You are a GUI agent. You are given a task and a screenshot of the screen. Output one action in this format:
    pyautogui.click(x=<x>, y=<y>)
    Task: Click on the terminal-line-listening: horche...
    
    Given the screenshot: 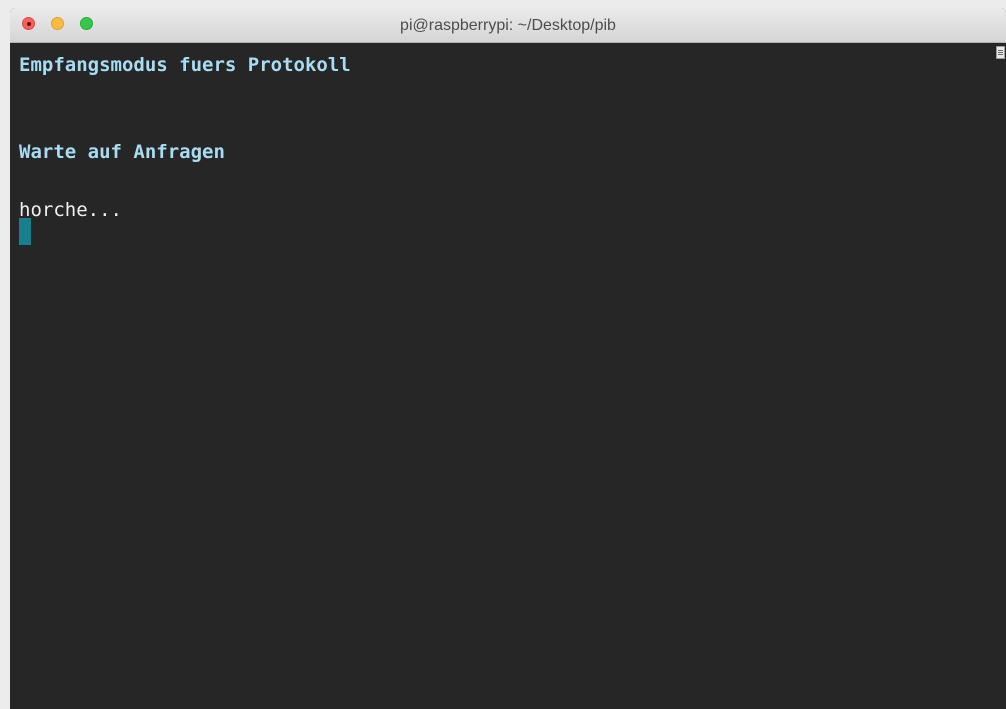 What is the action you would take?
    pyautogui.click(x=70, y=210)
    